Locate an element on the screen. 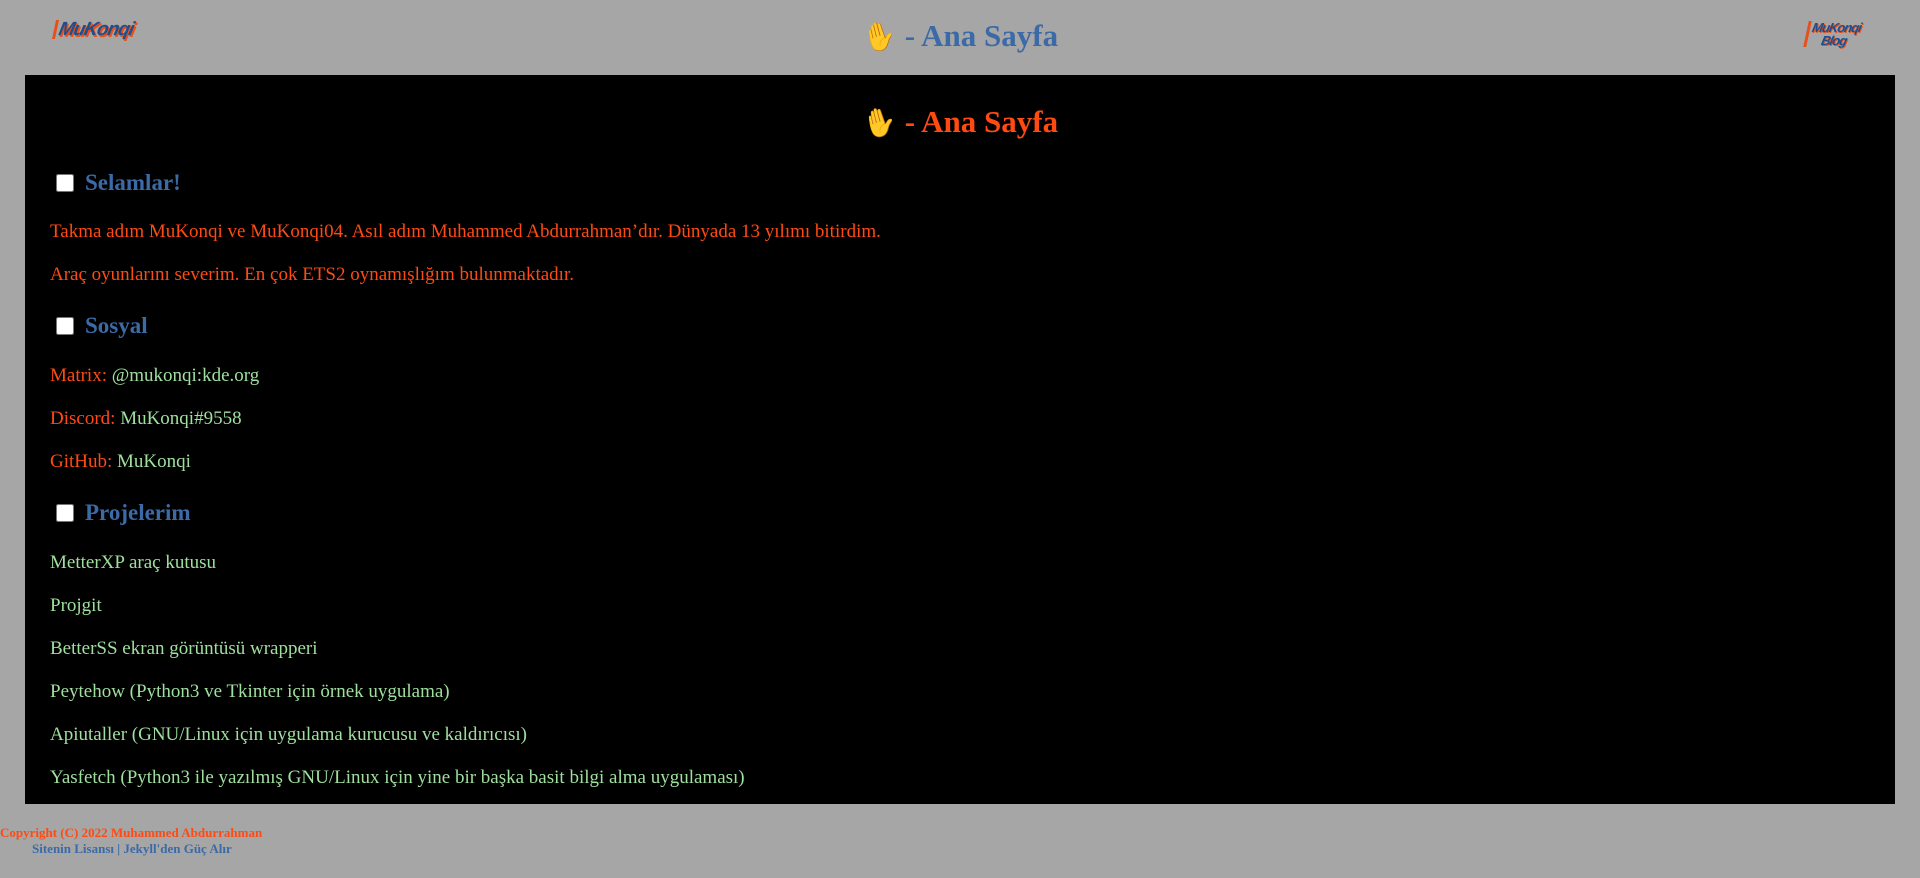 Image resolution: width=1920 pixels, height=878 pixels. blog-logo-link: MuKonqi Blog is located at coordinates (1833, 34).